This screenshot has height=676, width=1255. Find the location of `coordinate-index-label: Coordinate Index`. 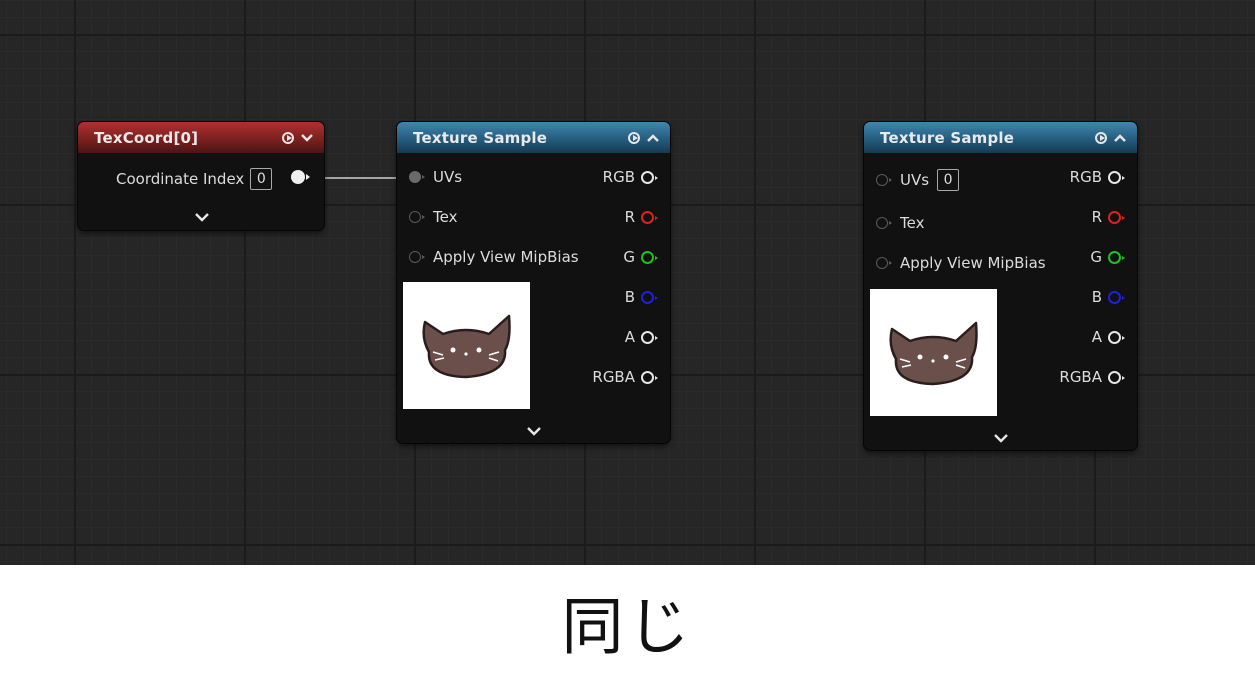

coordinate-index-label: Coordinate Index is located at coordinates (180, 179).